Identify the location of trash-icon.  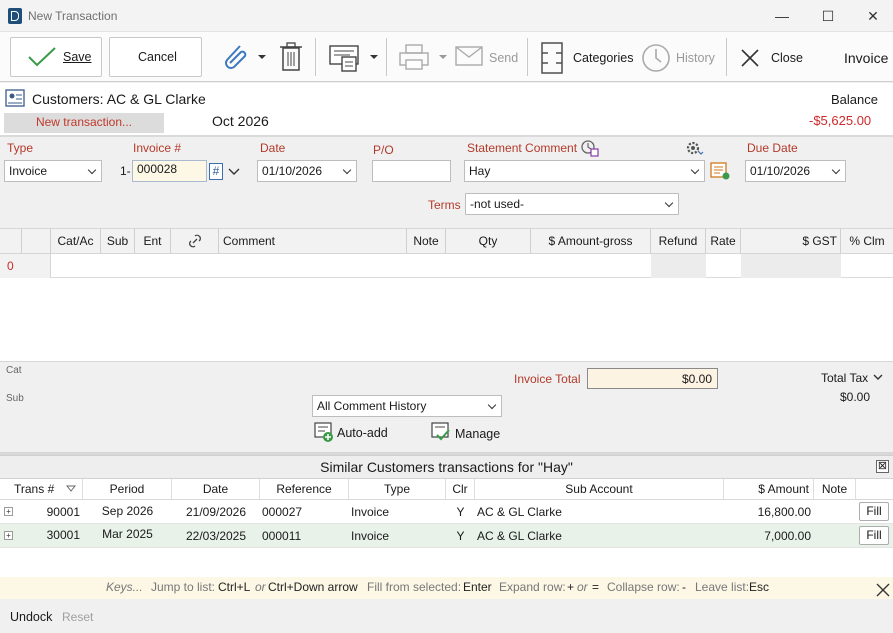
(291, 57).